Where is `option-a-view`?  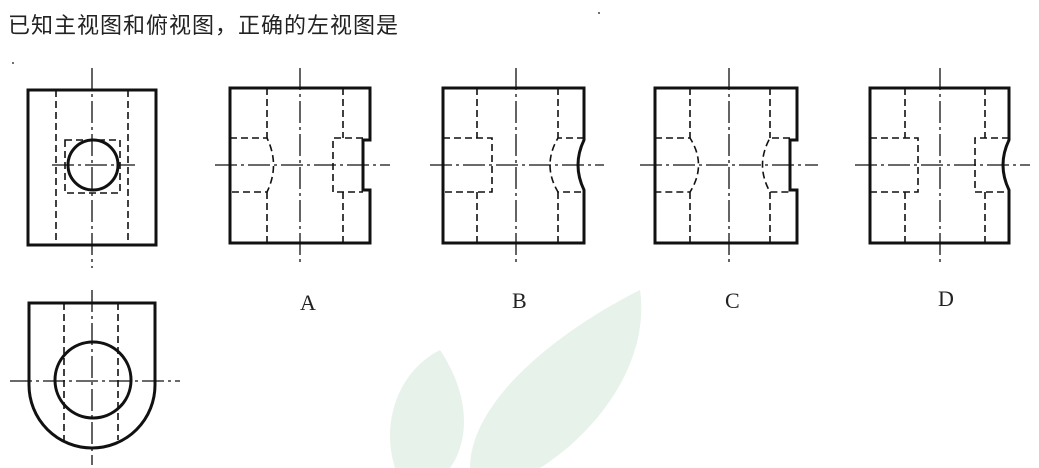 option-a-view is located at coordinates (302, 165).